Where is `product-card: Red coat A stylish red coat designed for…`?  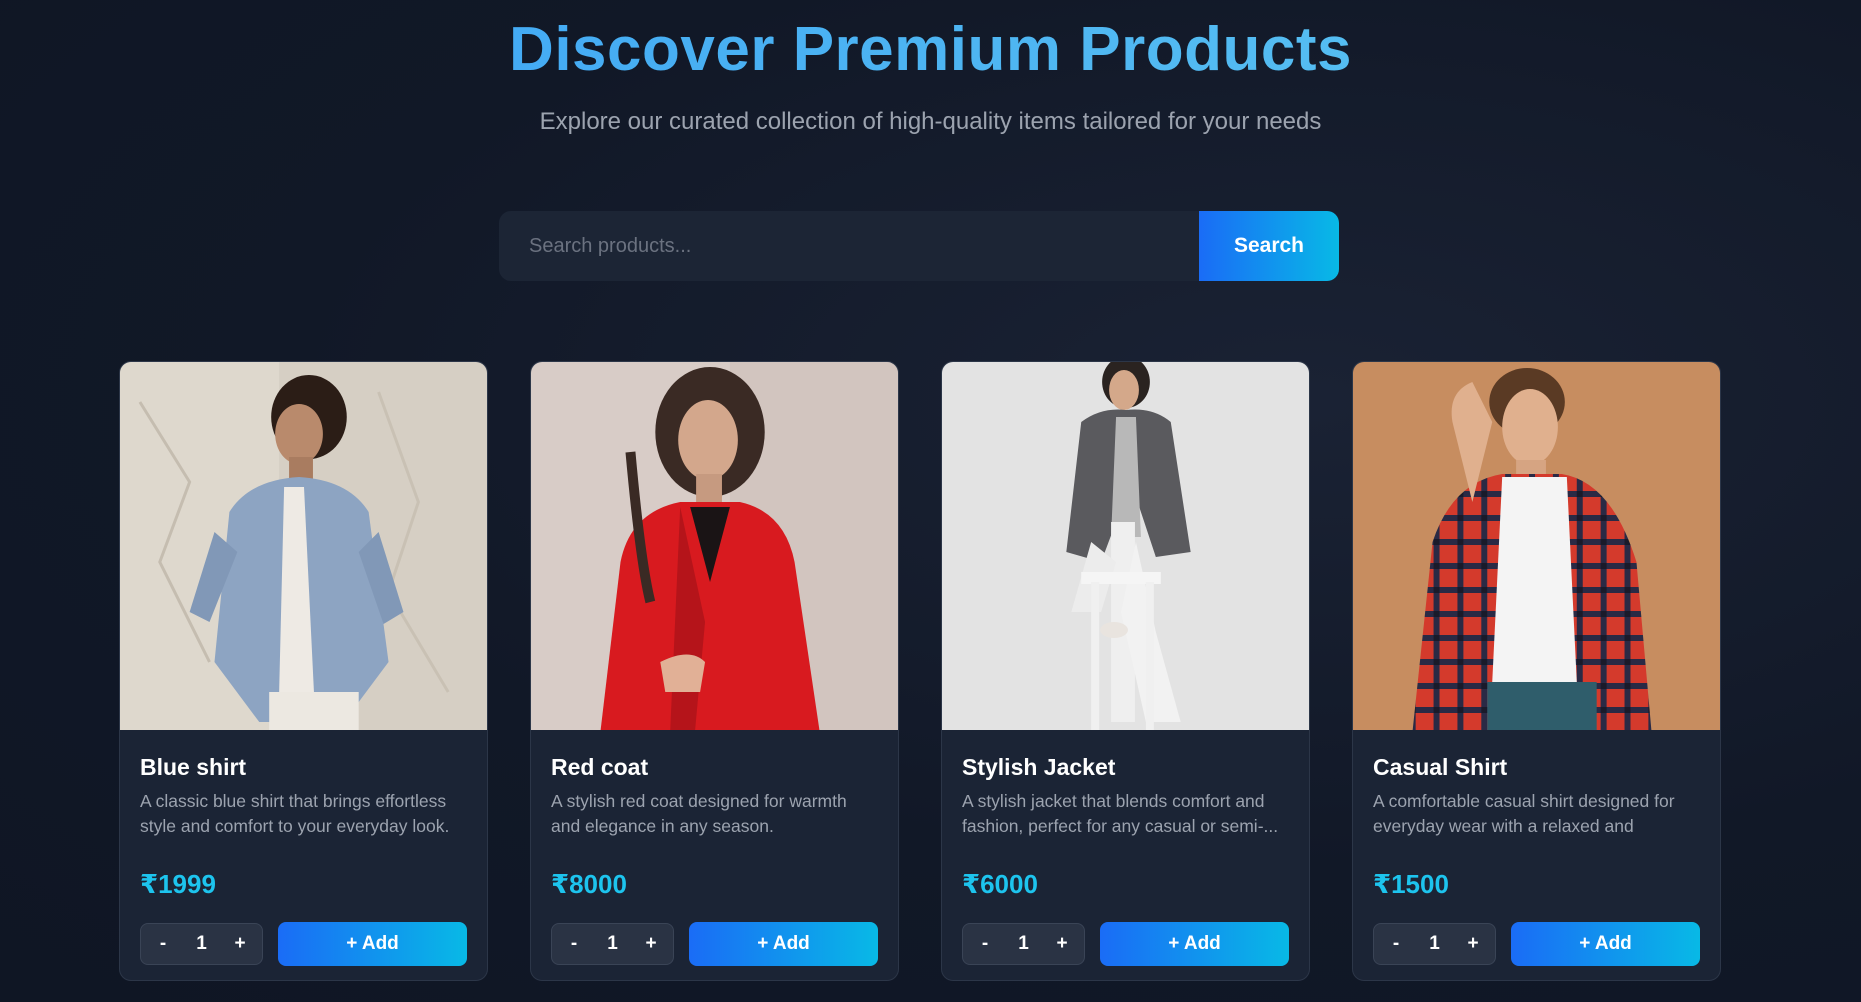 product-card: Red coat A stylish red coat designed for… is located at coordinates (714, 671).